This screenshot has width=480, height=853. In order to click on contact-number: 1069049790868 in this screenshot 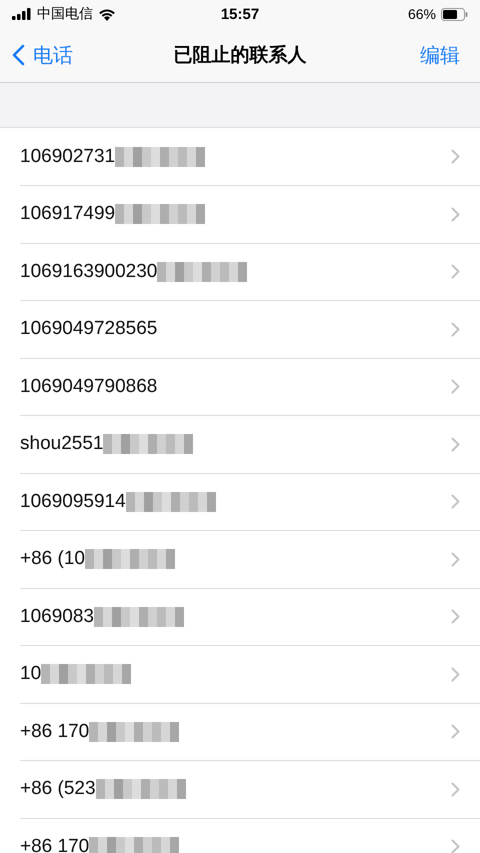, I will do `click(89, 387)`.